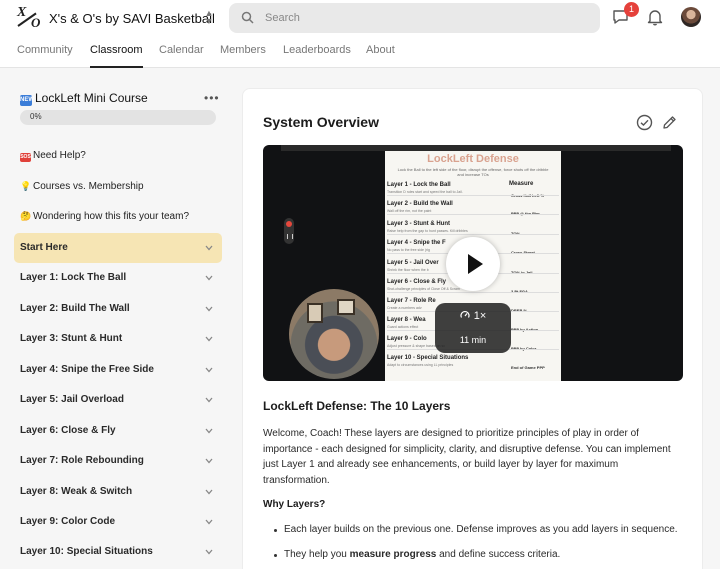 This screenshot has height=569, width=720. I want to click on tab-community: Community, so click(45, 50).